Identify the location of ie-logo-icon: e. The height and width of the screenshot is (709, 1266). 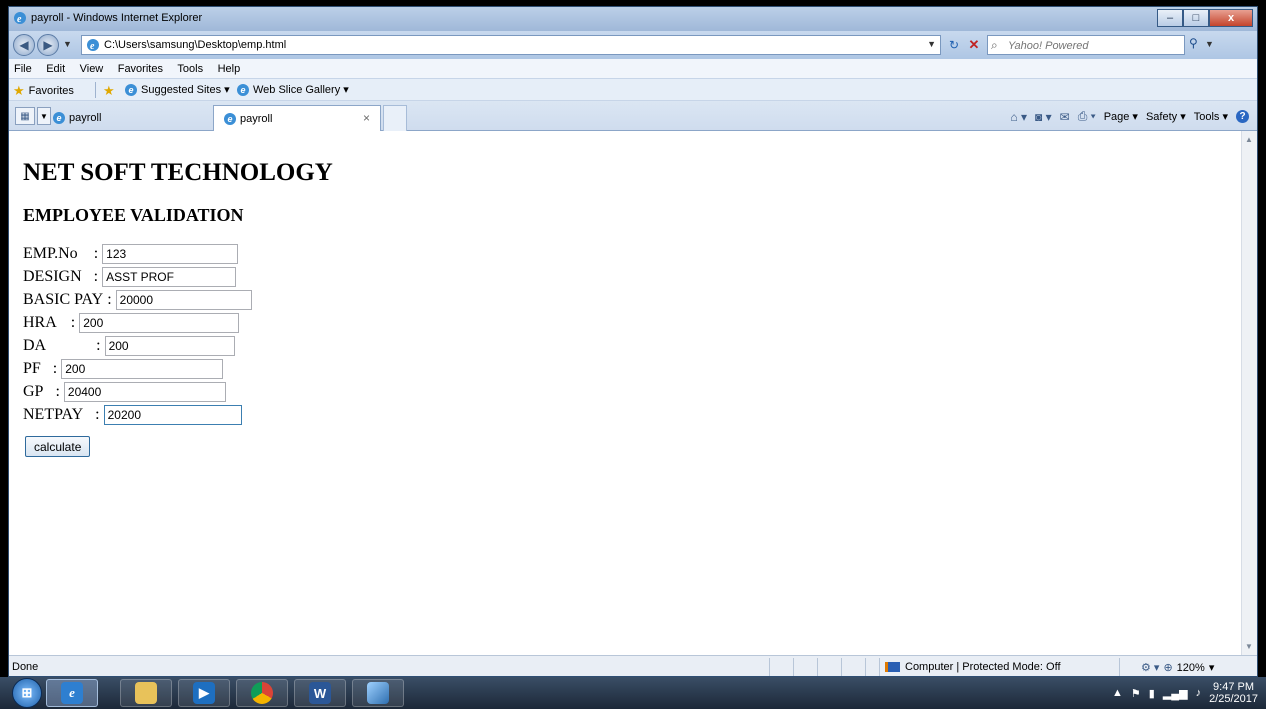
(20, 18).